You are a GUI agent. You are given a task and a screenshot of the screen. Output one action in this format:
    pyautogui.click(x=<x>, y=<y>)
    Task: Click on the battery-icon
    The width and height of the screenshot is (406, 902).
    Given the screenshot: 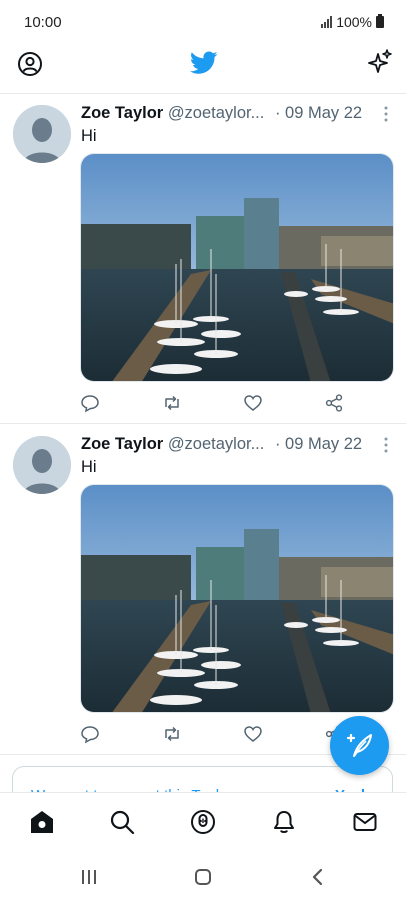 What is the action you would take?
    pyautogui.click(x=380, y=21)
    